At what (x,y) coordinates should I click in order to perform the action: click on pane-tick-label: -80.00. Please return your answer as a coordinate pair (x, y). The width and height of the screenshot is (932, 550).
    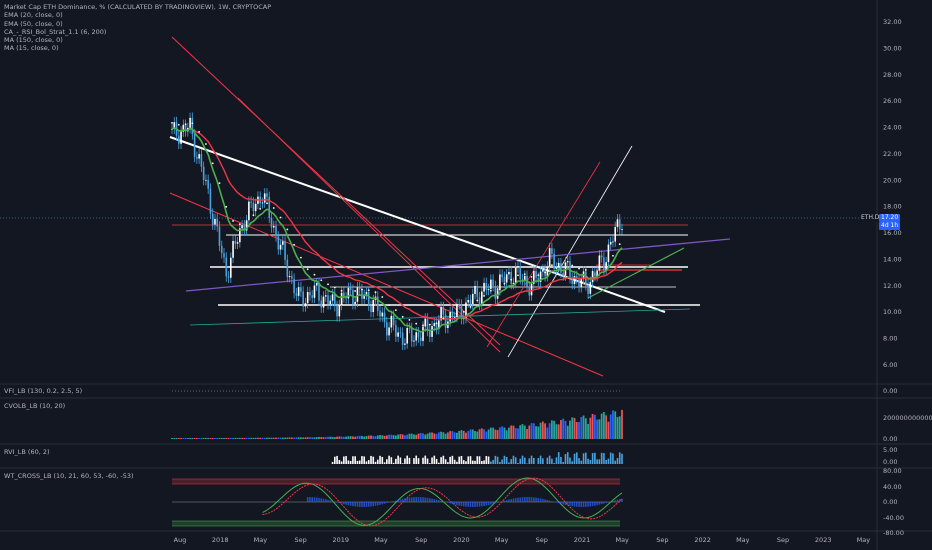
    Looking at the image, I should click on (893, 533).